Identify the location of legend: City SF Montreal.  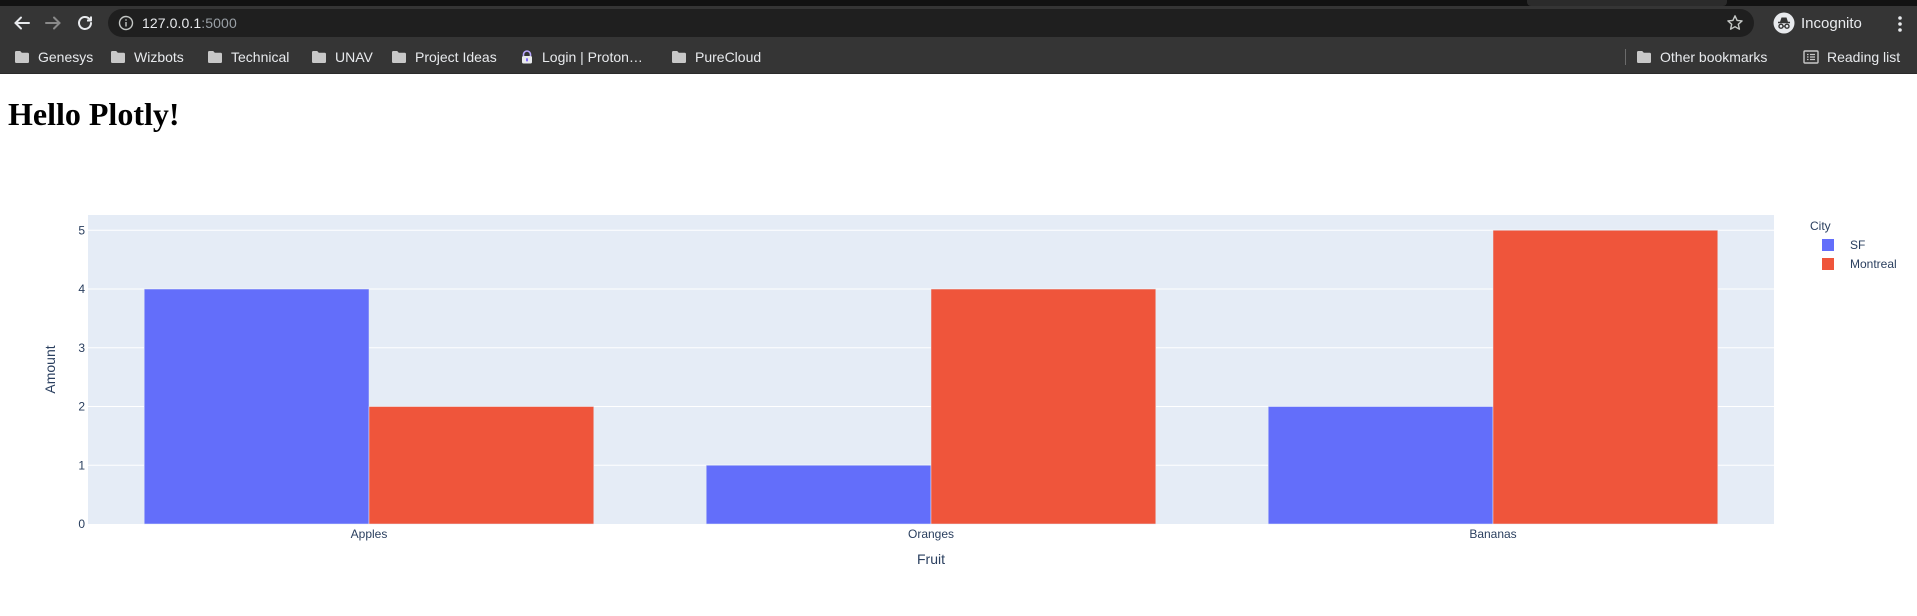
(1853, 245).